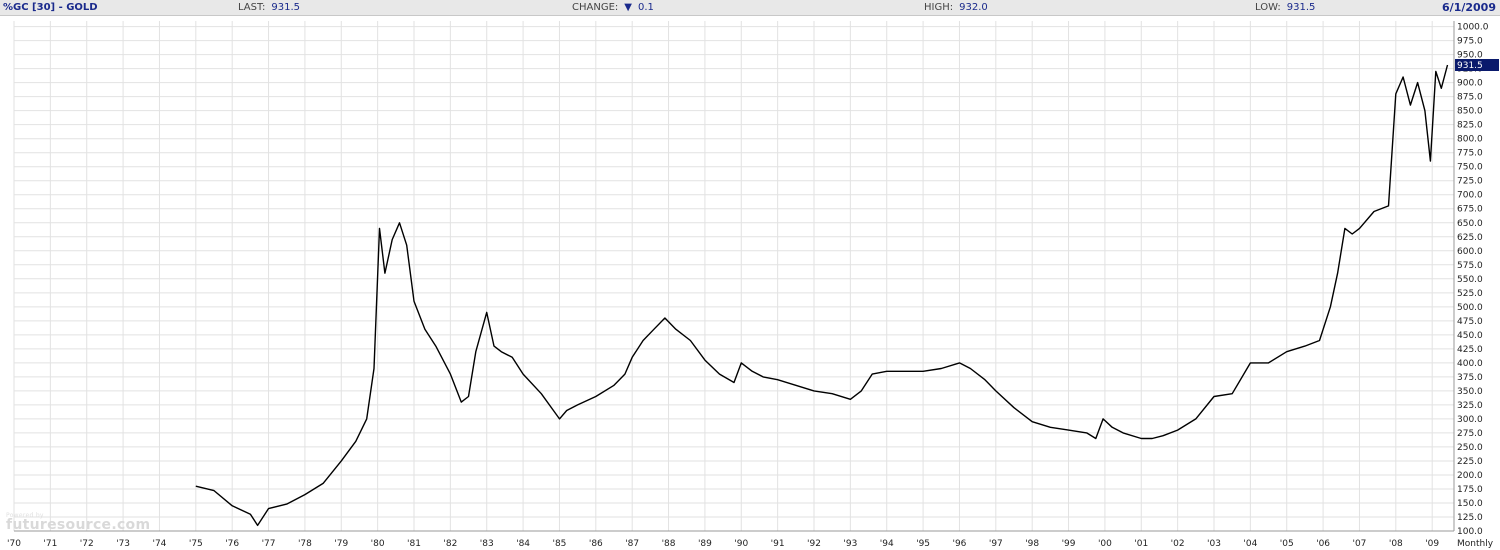 This screenshot has height=550, width=1500. Describe the element at coordinates (1470, 210) in the screenshot. I see `y-tick-label: 675.0` at that location.